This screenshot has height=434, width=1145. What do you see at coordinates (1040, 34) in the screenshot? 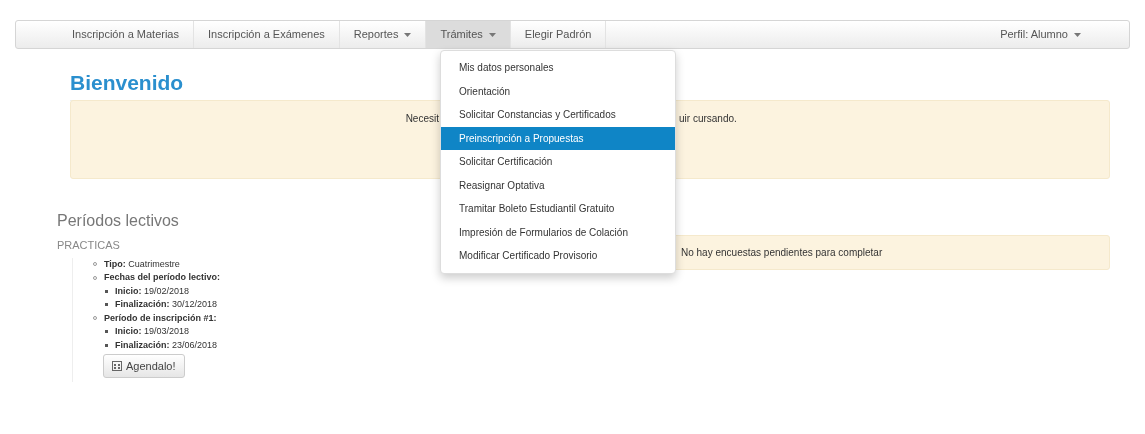
I see `profile-menu: Perfil: Alumno` at bounding box center [1040, 34].